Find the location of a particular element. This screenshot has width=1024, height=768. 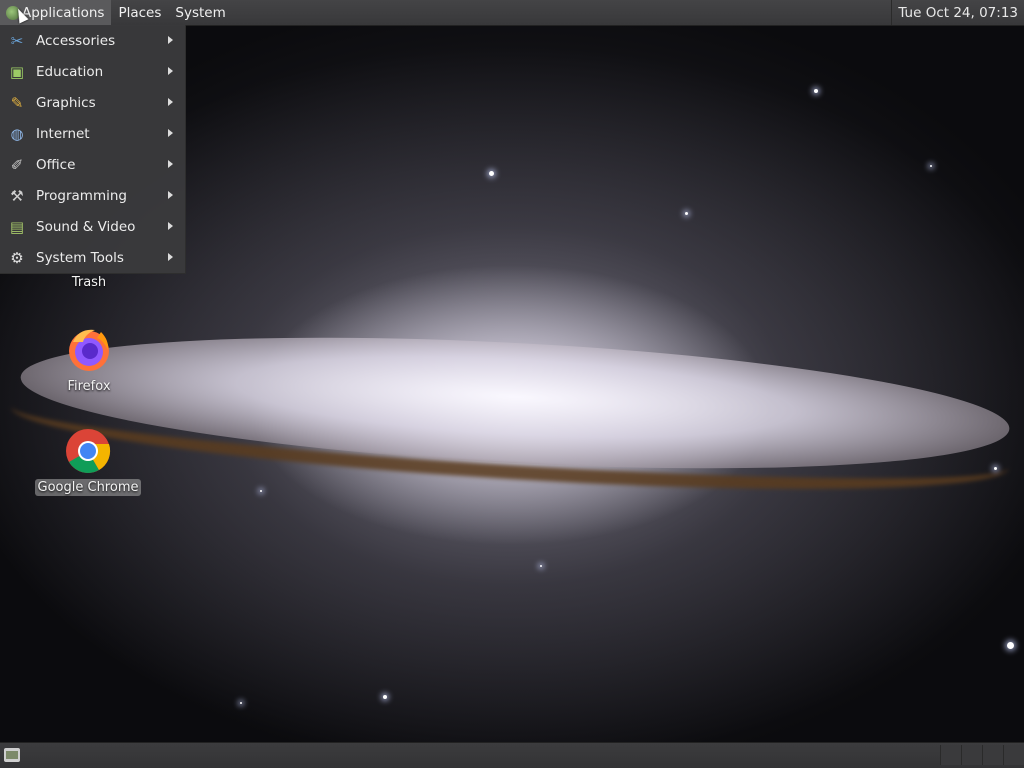

clock: Tue Oct 24, 07:13 is located at coordinates (957, 12).